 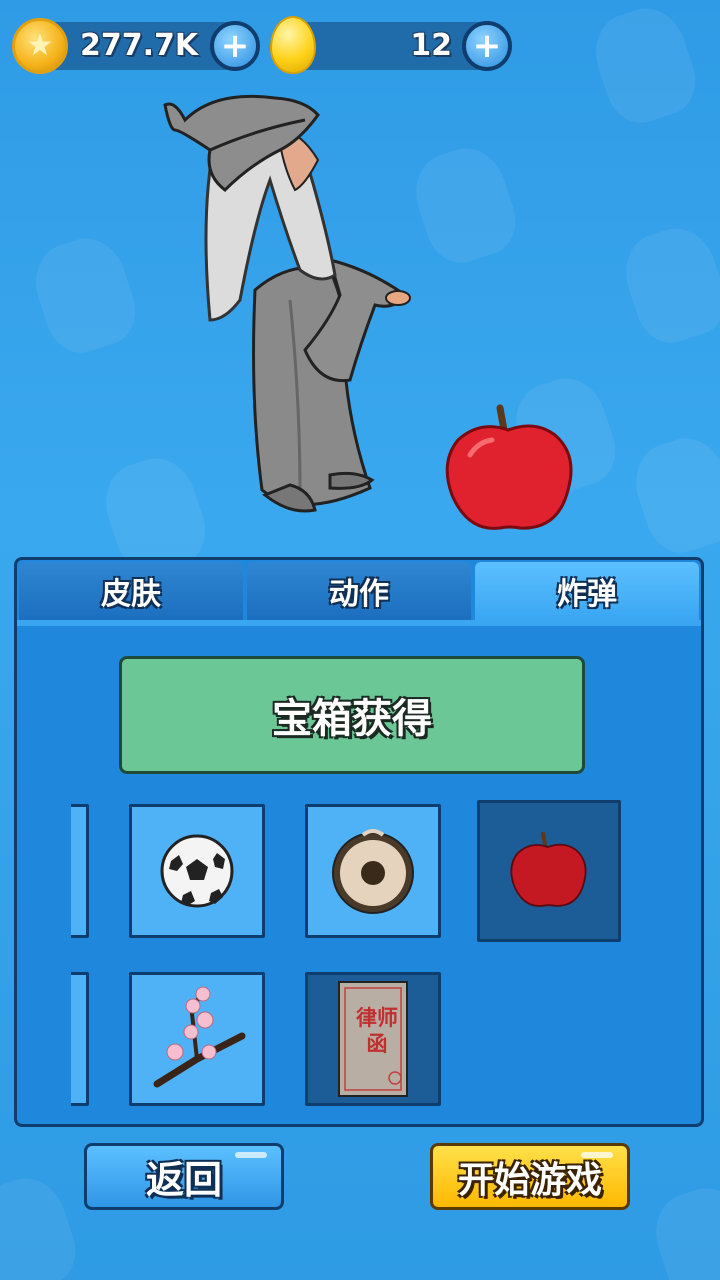 I want to click on soccer-ball-icon, so click(x=197, y=871).